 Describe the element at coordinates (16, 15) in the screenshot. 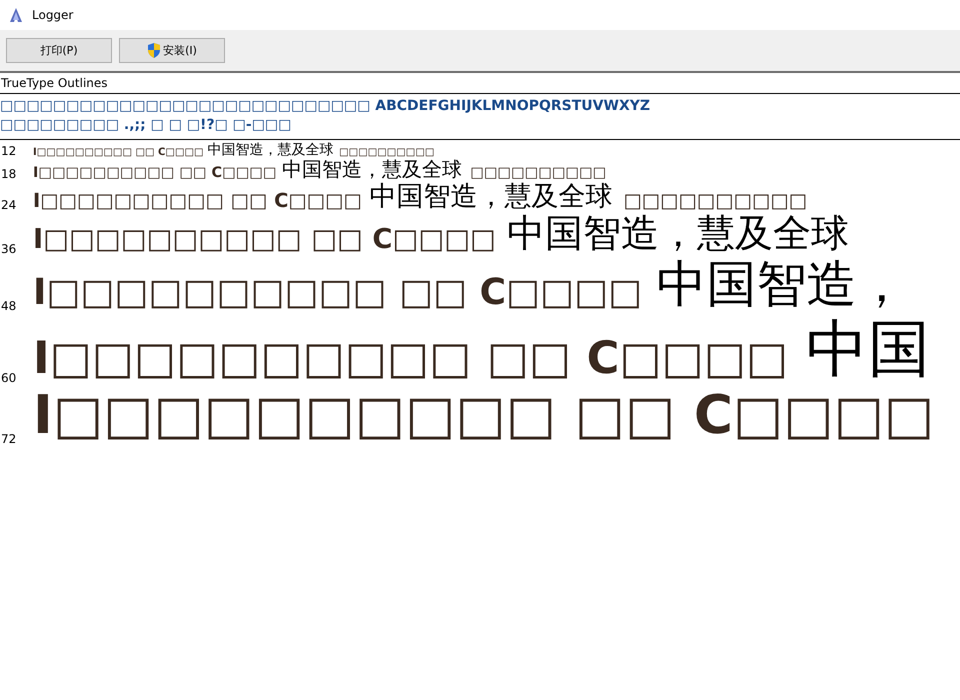

I see `app-logo-icon` at that location.